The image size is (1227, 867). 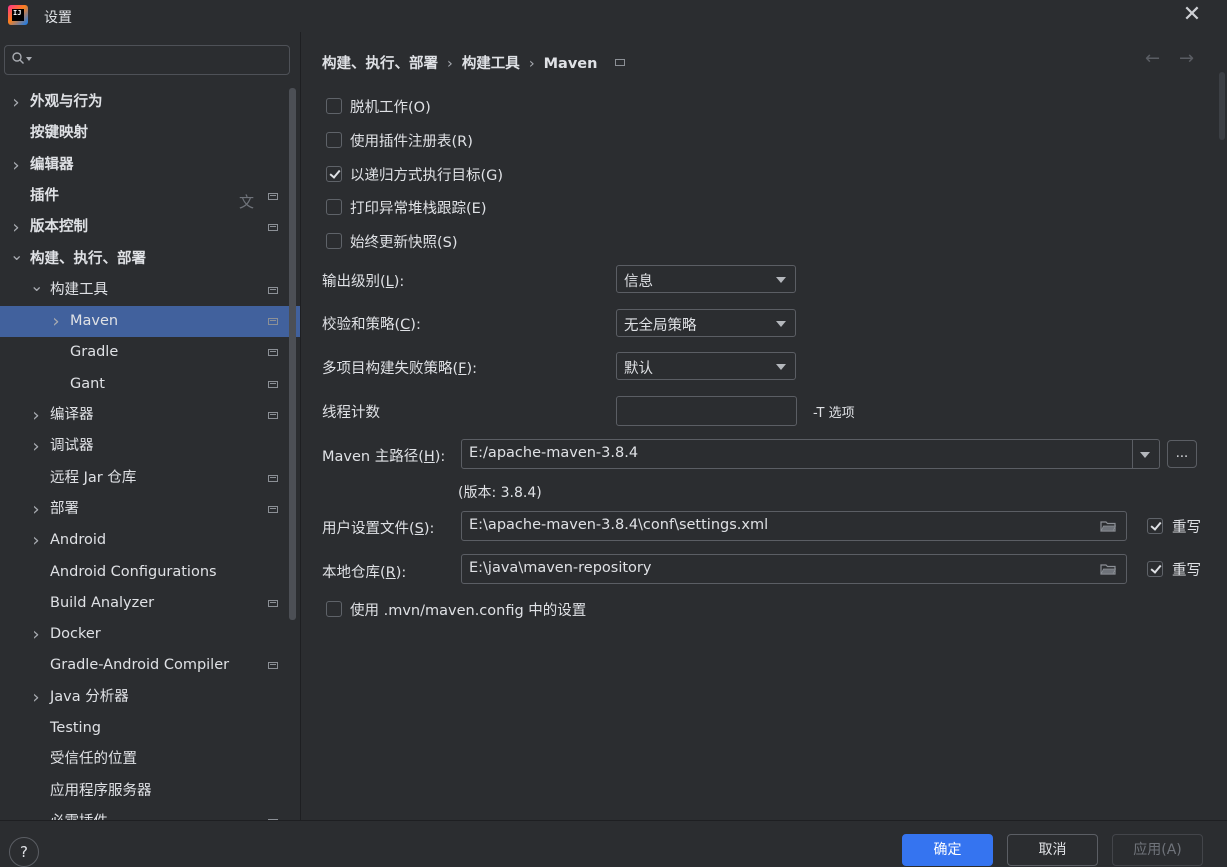 I want to click on sidebar-item: 必需插件, so click(x=150, y=813).